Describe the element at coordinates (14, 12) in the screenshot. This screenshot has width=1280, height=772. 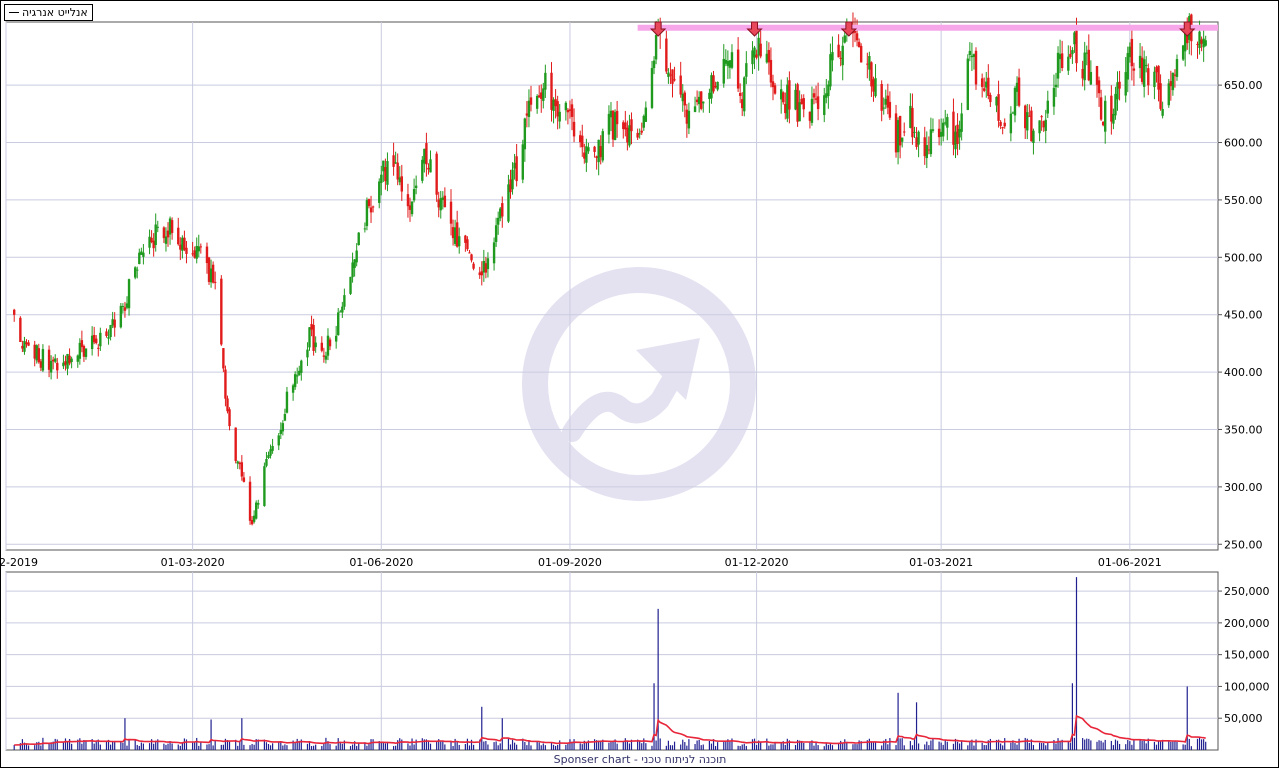
I see `legend-line-swatch` at that location.